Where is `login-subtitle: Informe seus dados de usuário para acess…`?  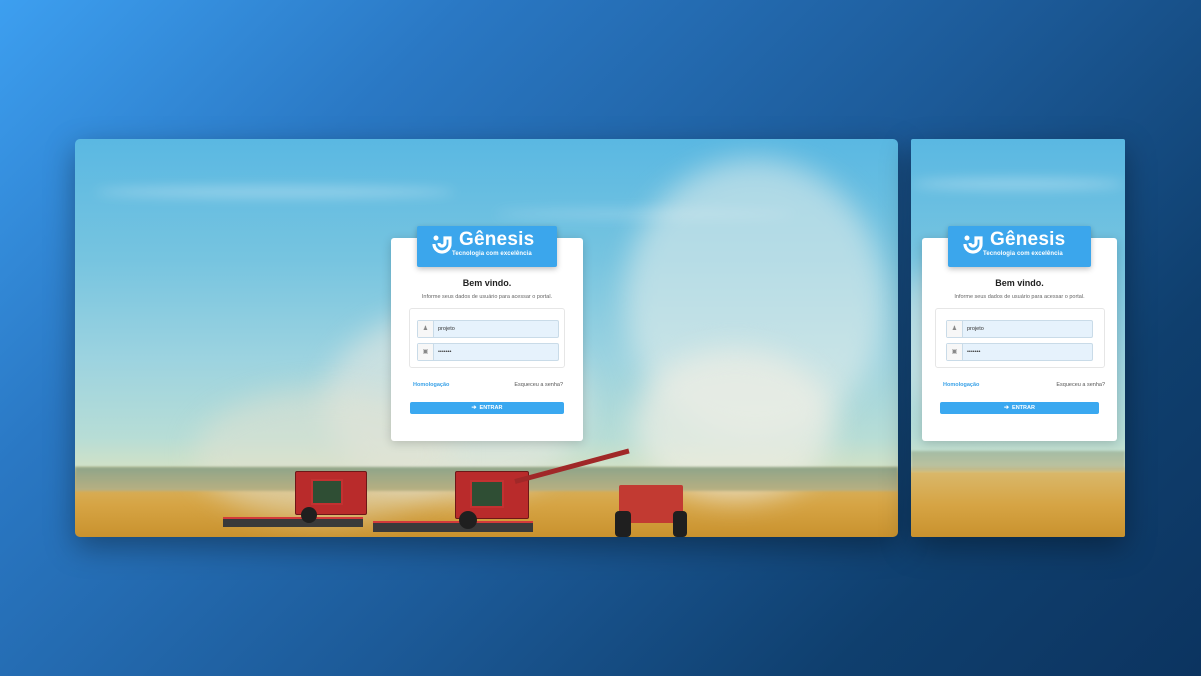
login-subtitle: Informe seus dados de usuário para acess… is located at coordinates (487, 297).